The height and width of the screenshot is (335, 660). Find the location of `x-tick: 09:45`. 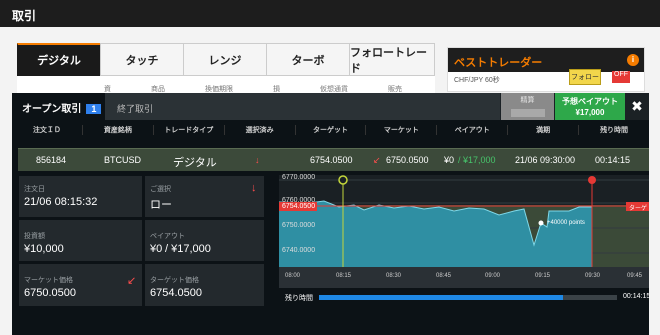

x-tick: 09:45 is located at coordinates (635, 276).